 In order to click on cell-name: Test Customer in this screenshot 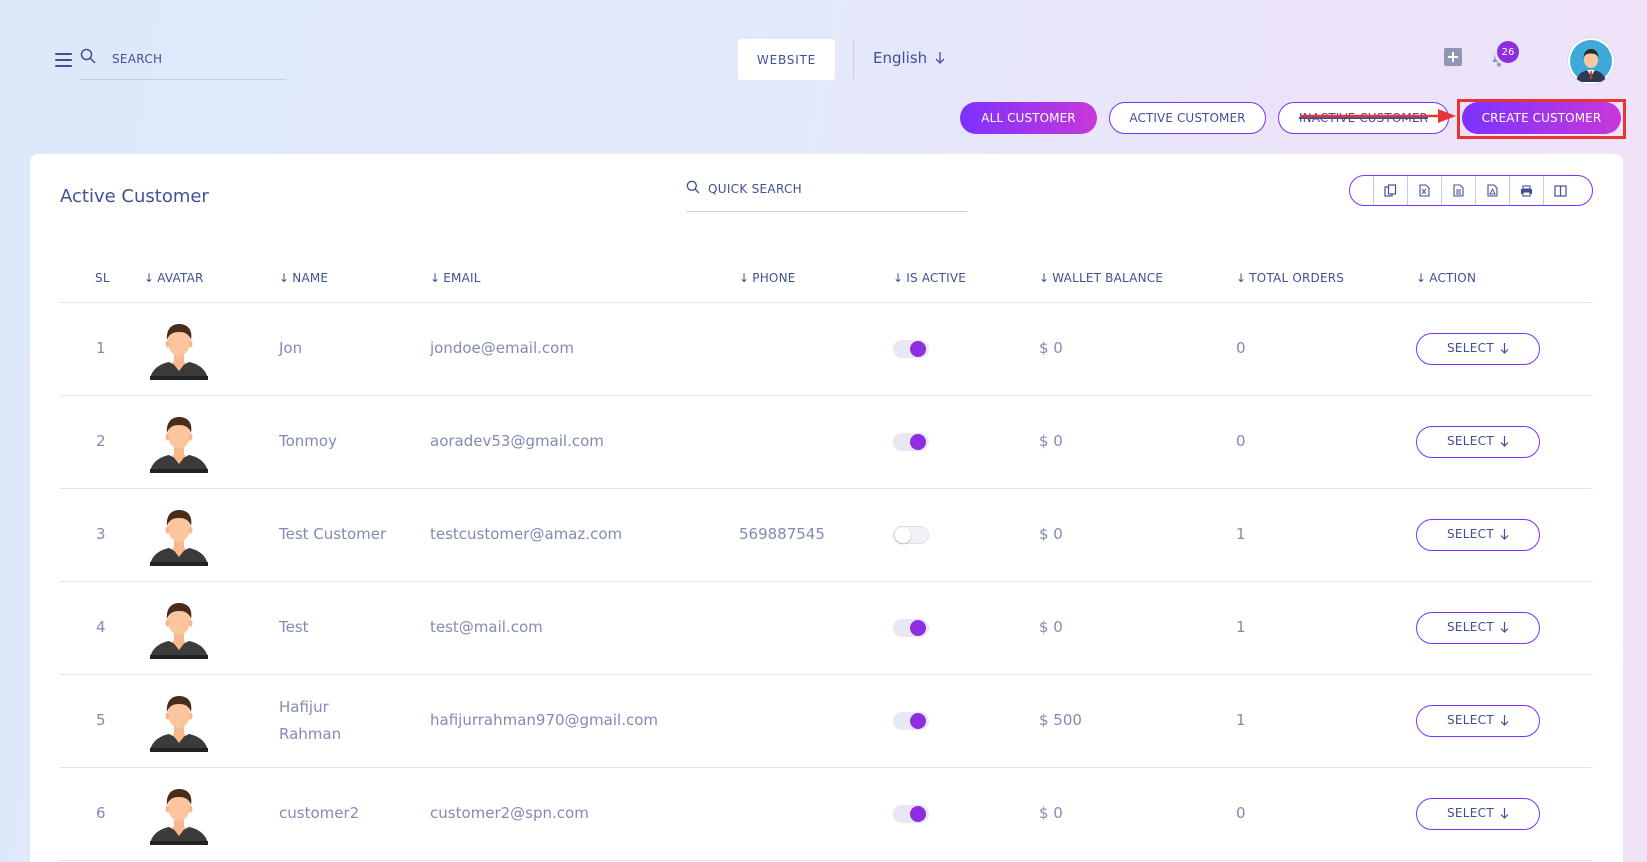, I will do `click(354, 535)`.